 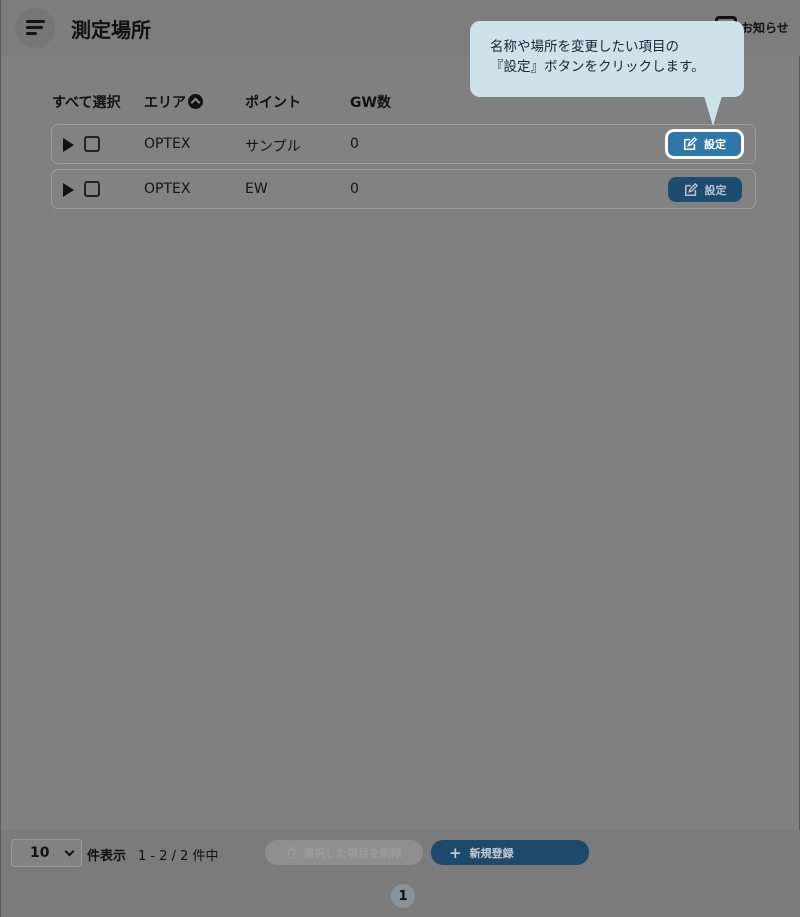 What do you see at coordinates (370, 103) in the screenshot?
I see `column-gw-count: GW数` at bounding box center [370, 103].